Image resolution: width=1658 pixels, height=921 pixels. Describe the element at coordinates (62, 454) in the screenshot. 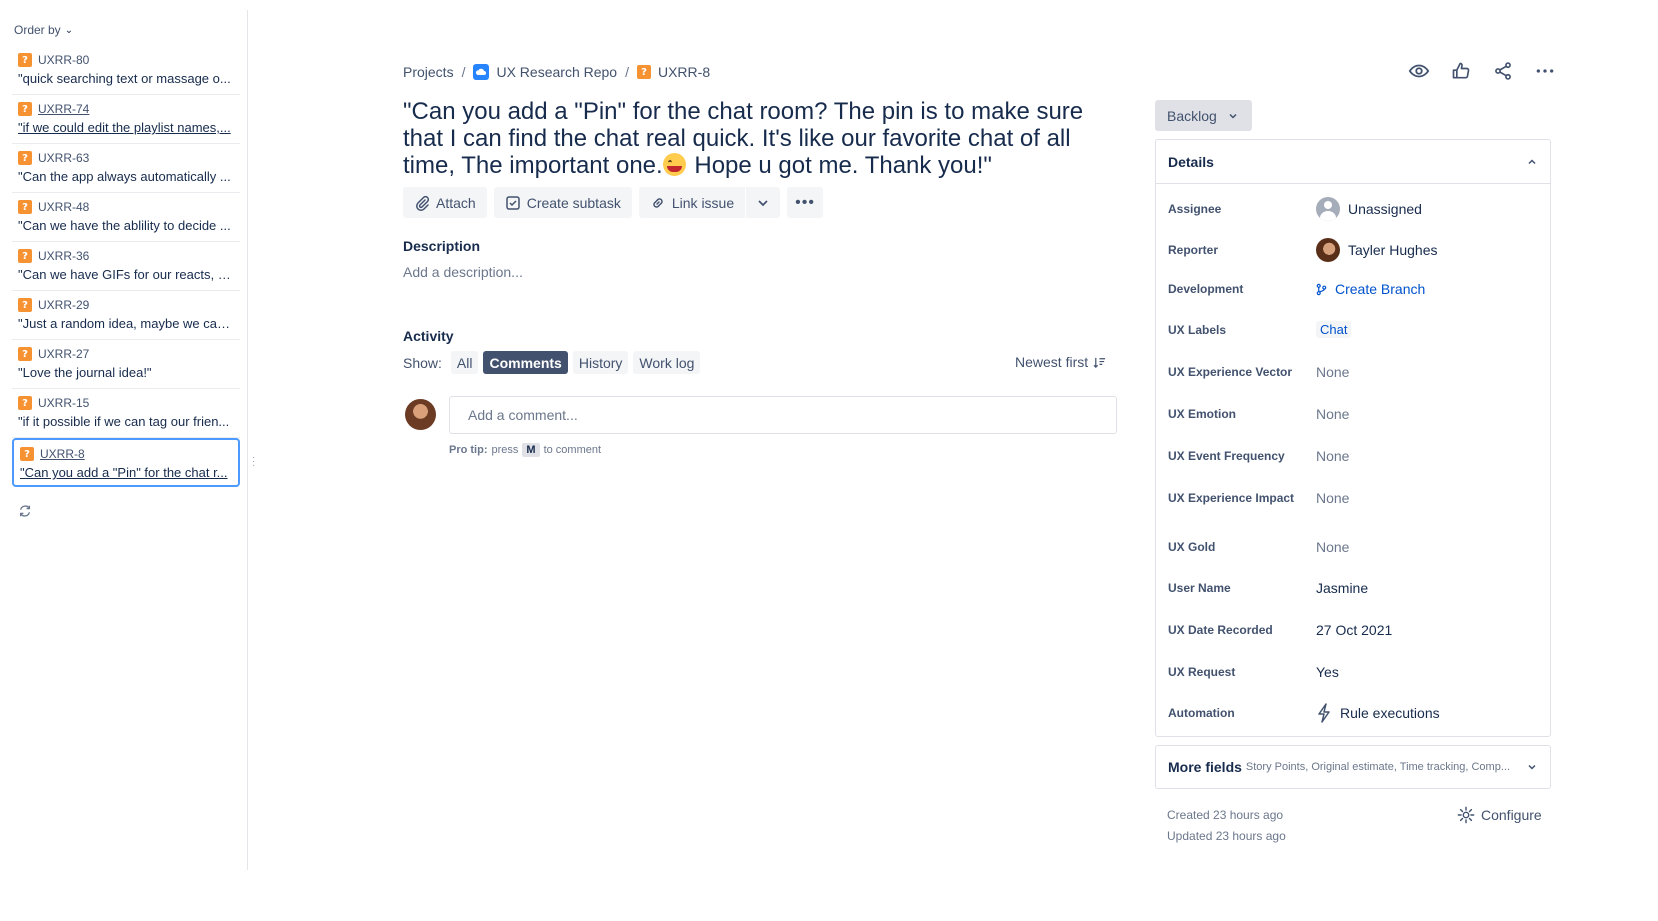

I see `issue-key: UXRR-8` at that location.